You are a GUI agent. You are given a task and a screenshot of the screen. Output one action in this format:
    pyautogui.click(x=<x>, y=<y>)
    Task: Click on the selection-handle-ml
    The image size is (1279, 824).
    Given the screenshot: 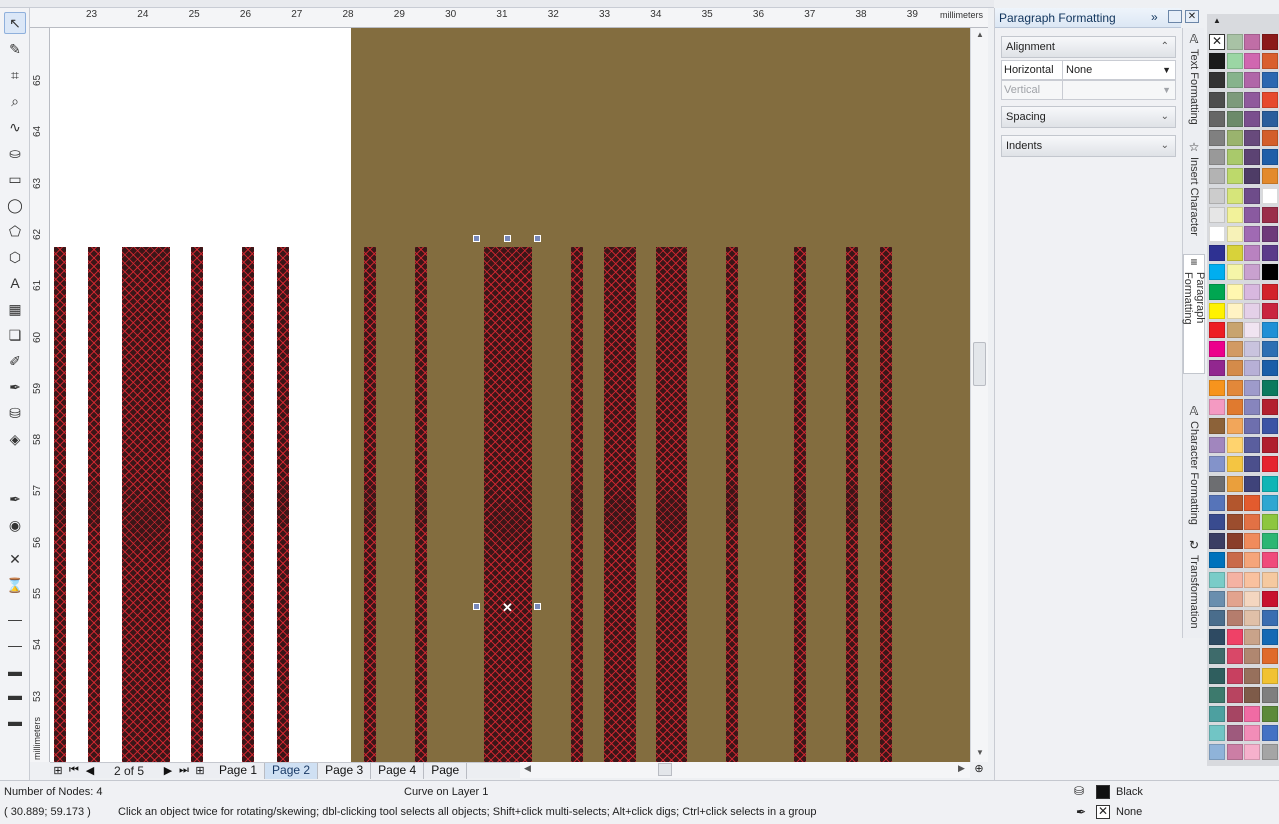 What is the action you would take?
    pyautogui.click(x=476, y=606)
    